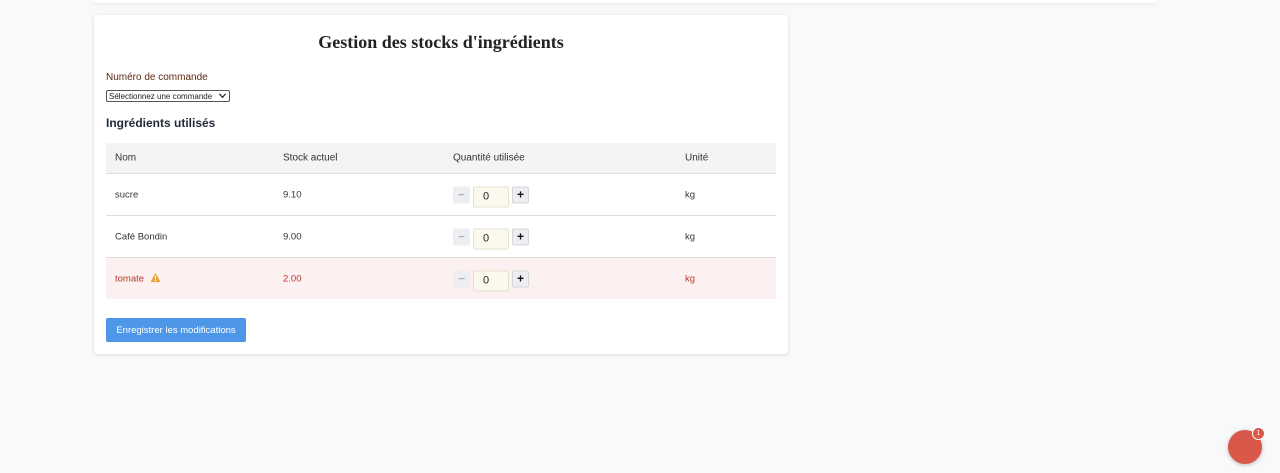 The width and height of the screenshot is (1280, 473). What do you see at coordinates (126, 158) in the screenshot?
I see `column-header-name: Nom` at bounding box center [126, 158].